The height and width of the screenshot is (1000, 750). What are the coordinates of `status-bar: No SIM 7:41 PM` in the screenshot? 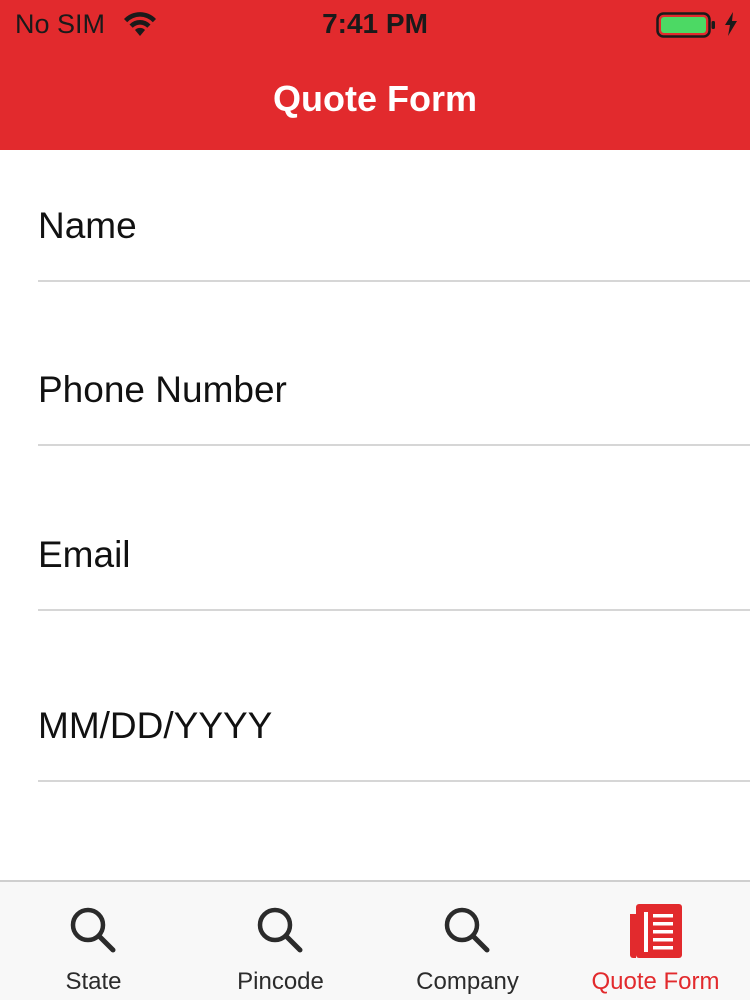 It's located at (375, 25).